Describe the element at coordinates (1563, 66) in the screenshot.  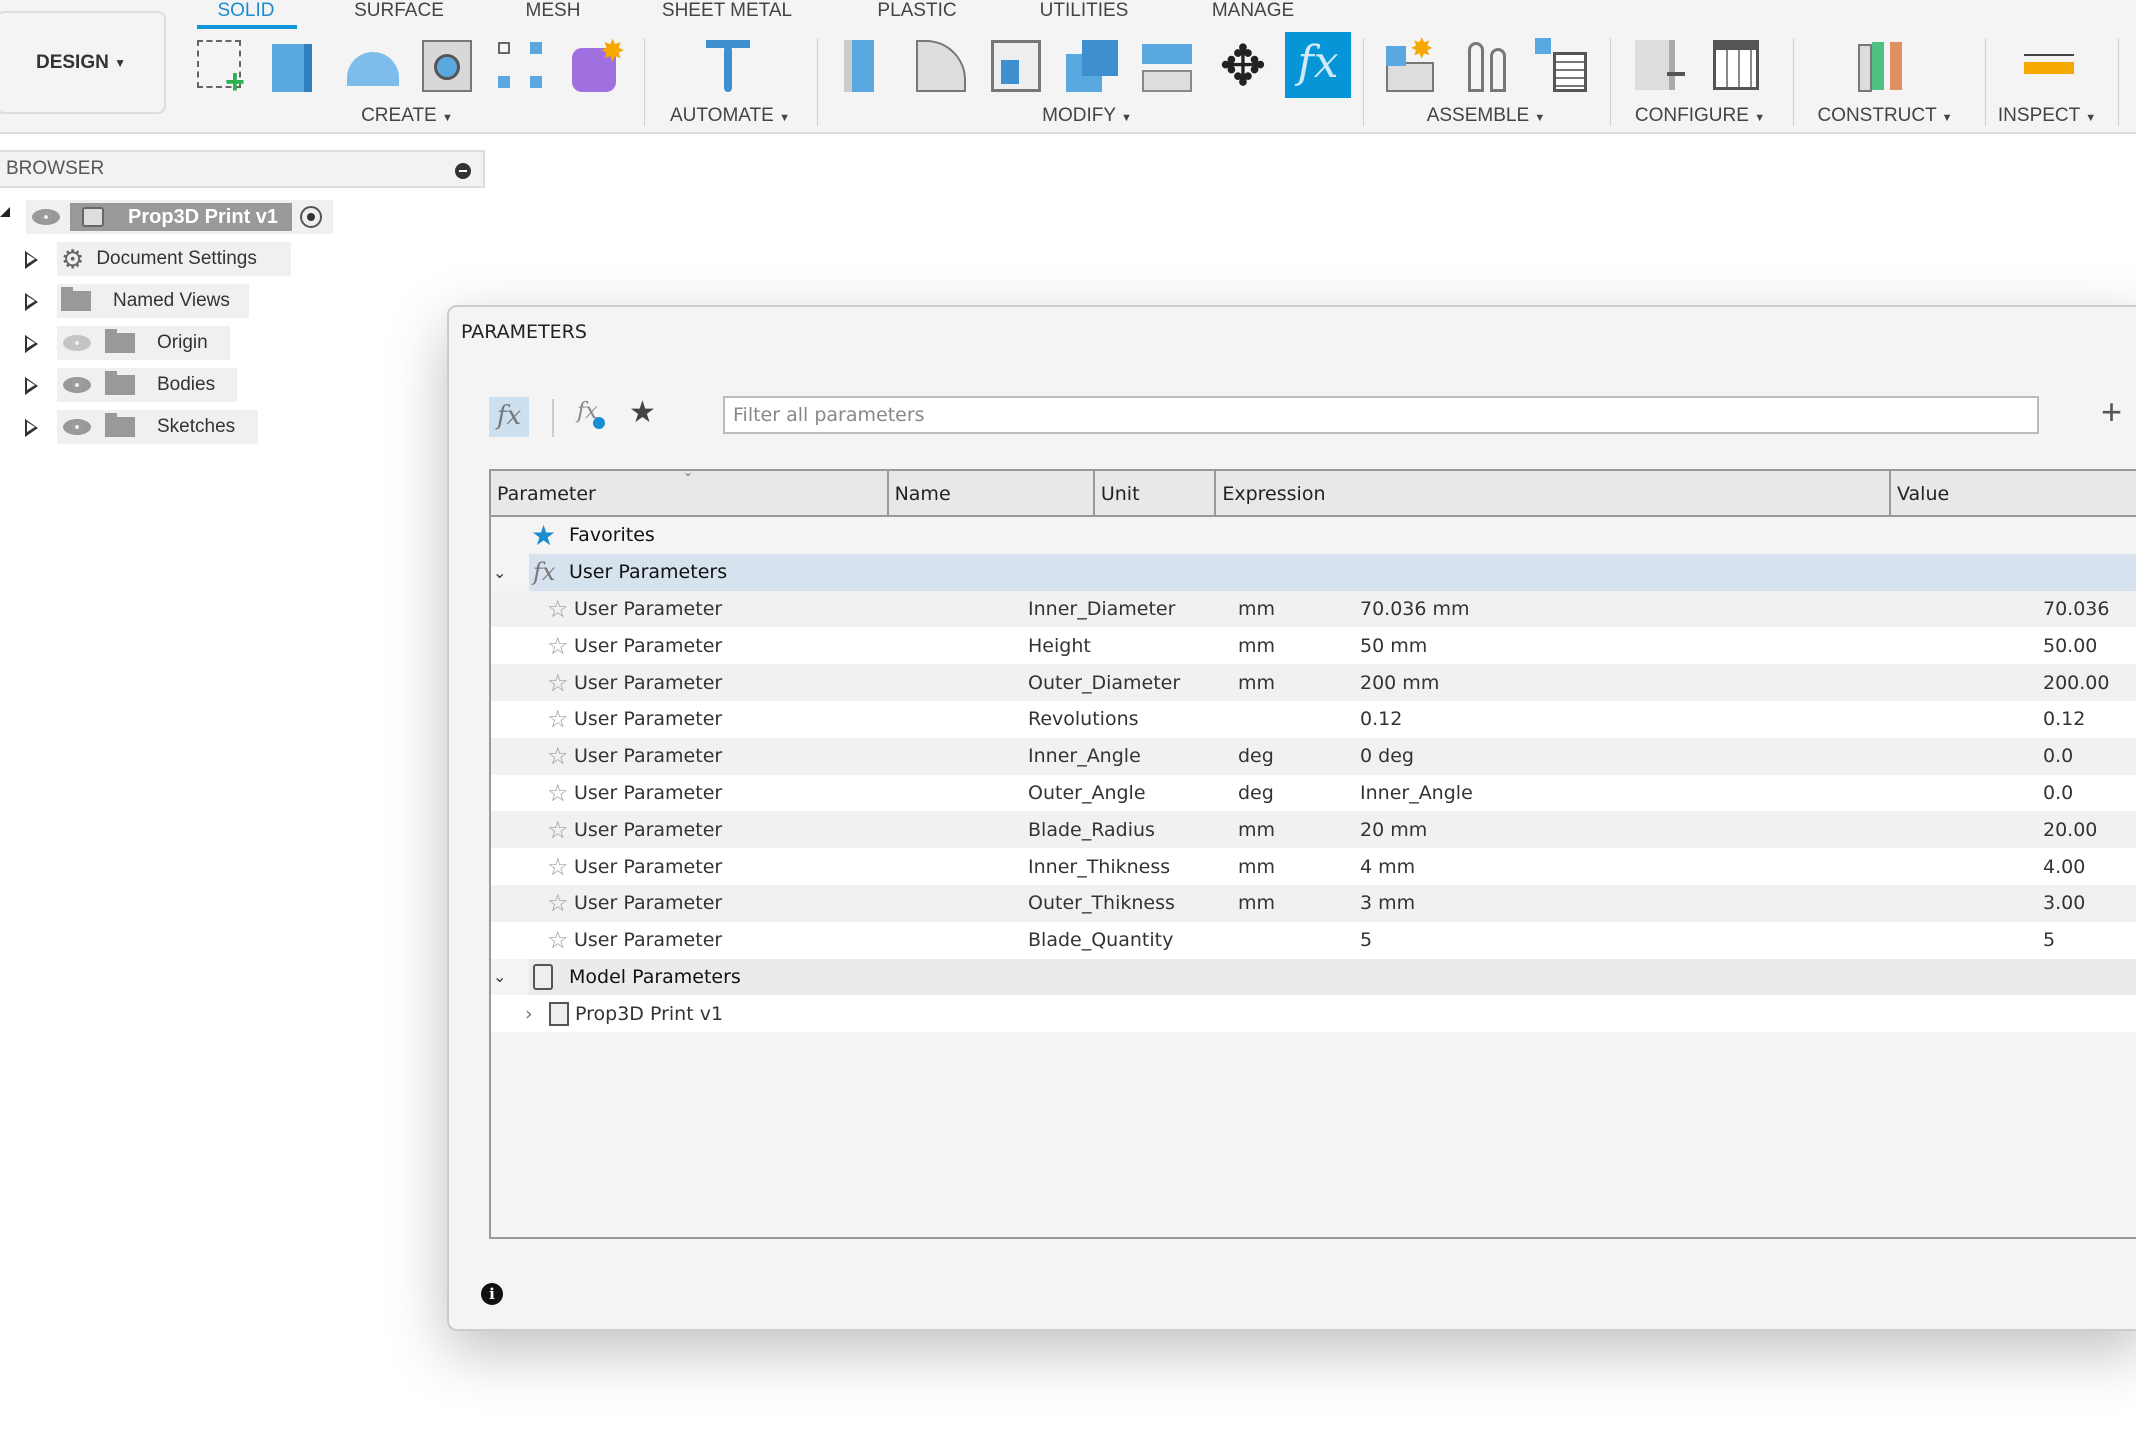
I see `bill-of-materials-icon` at that location.